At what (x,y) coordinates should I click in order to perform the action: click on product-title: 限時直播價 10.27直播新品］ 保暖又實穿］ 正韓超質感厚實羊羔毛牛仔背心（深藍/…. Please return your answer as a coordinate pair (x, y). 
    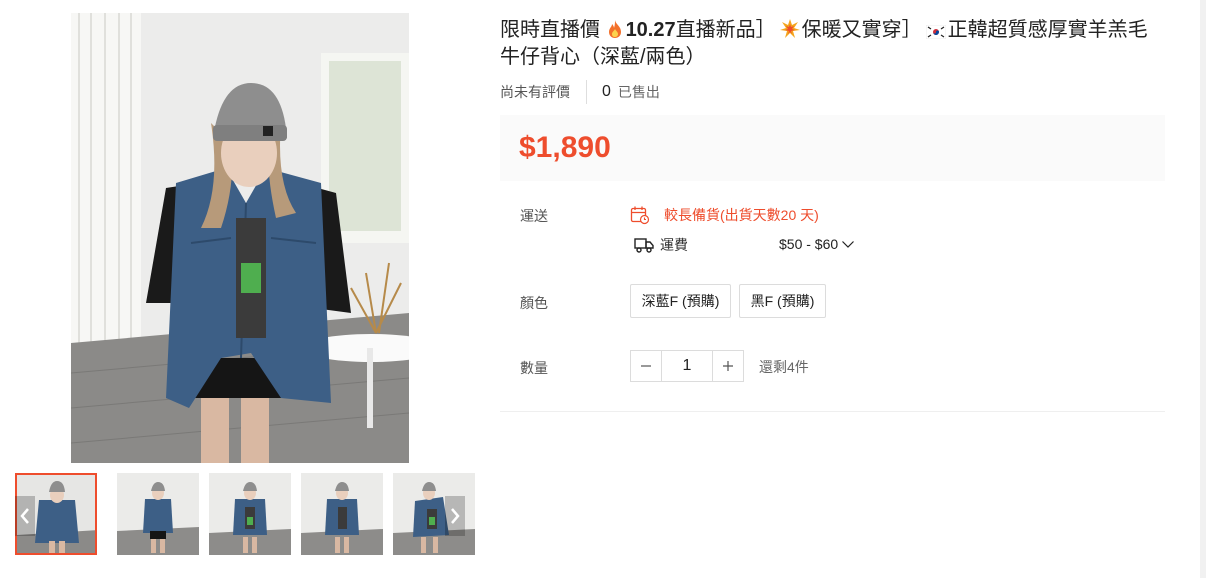
    Looking at the image, I should click on (832, 43).